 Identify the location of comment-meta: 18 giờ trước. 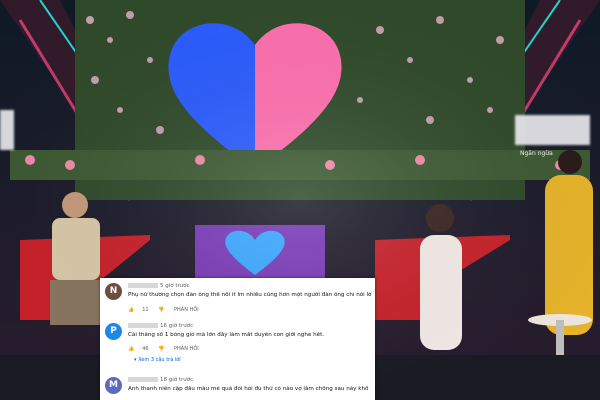
(160, 380).